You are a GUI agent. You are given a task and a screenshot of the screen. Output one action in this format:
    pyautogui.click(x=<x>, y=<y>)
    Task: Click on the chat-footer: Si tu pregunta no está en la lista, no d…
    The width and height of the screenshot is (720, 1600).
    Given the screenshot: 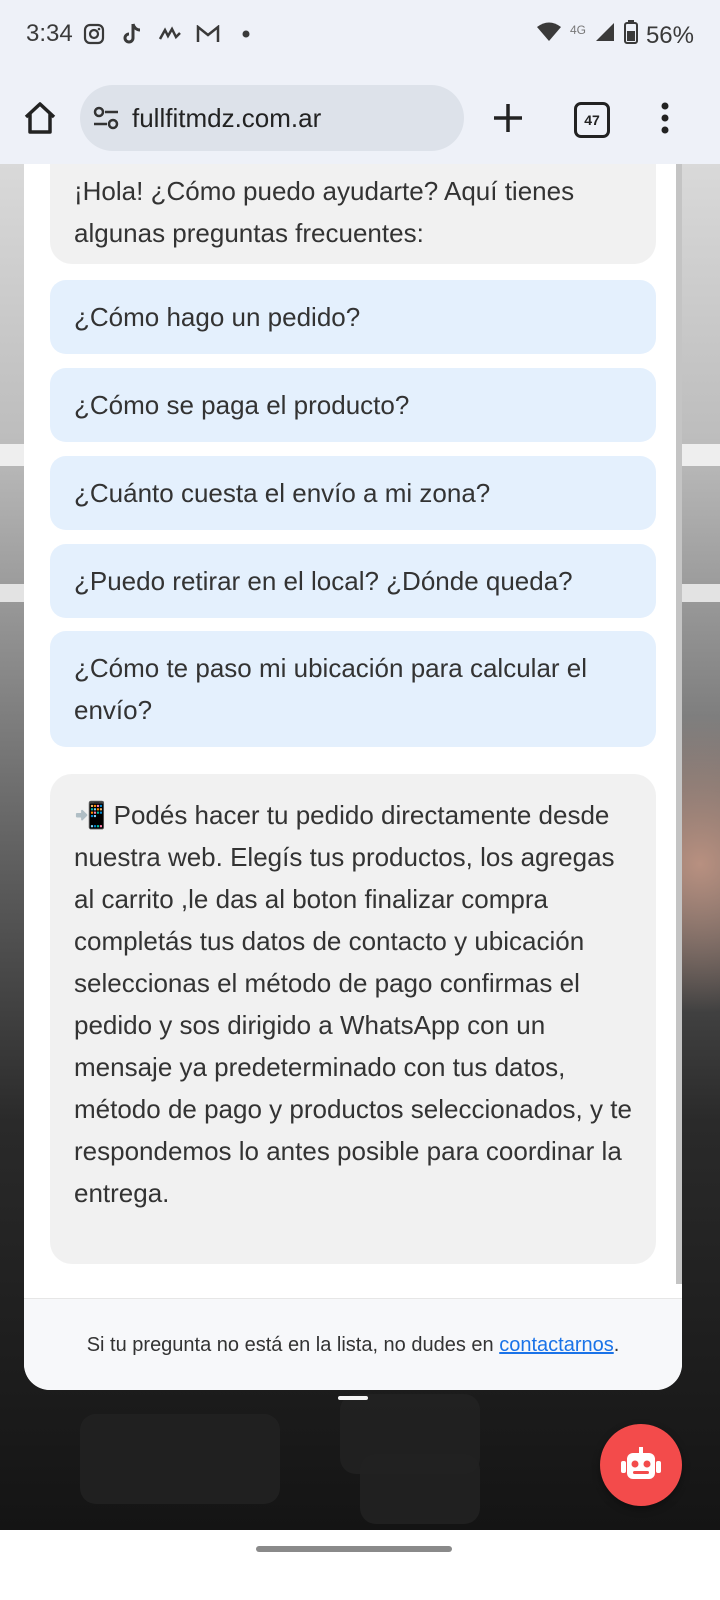 What is the action you would take?
    pyautogui.click(x=353, y=1344)
    